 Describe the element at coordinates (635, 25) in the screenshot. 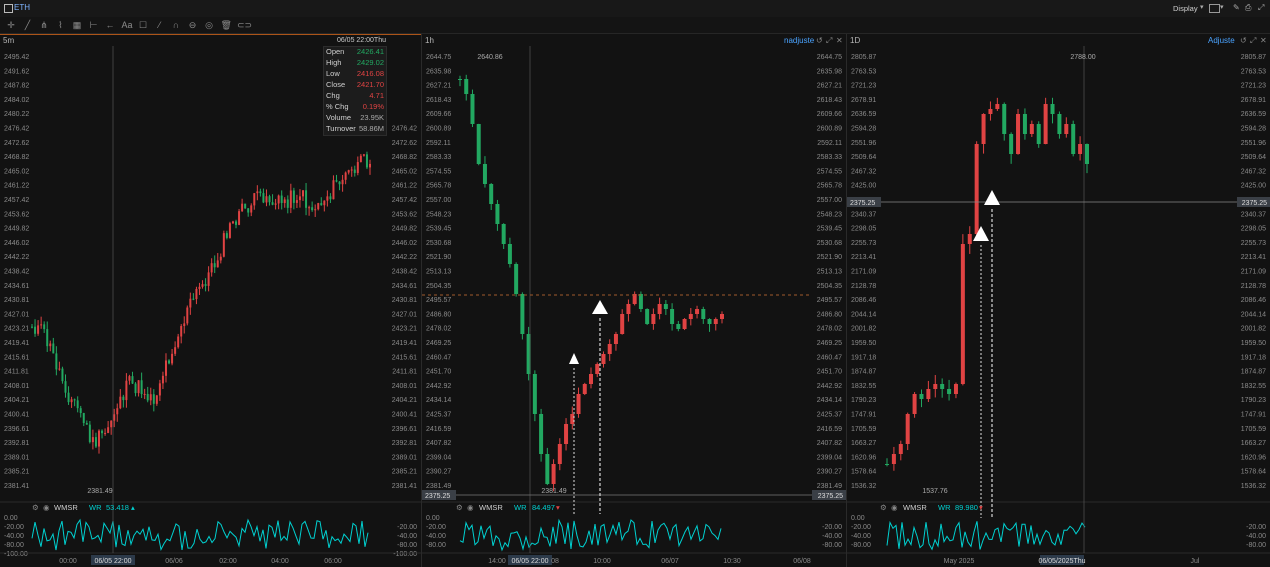

I see `drawing-toolbar: ✛ ╱ ⋔ ⌇ ▦ ⊢ ← Aa ☐ ⁄ ∩ ⊖ ◎ 🗑 ⊂⊃` at that location.